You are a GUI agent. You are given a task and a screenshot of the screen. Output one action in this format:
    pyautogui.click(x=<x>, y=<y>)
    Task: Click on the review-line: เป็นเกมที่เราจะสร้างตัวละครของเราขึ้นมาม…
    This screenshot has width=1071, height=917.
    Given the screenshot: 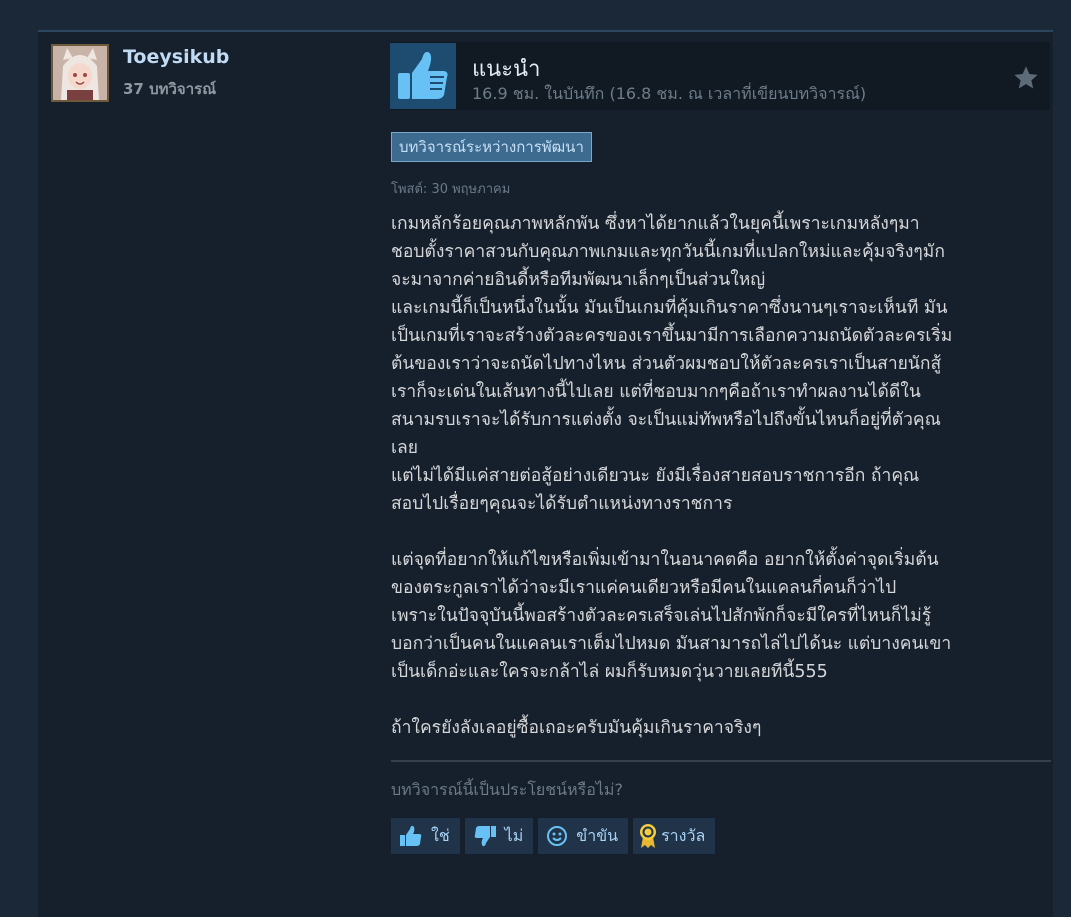 What is the action you would take?
    pyautogui.click(x=672, y=336)
    